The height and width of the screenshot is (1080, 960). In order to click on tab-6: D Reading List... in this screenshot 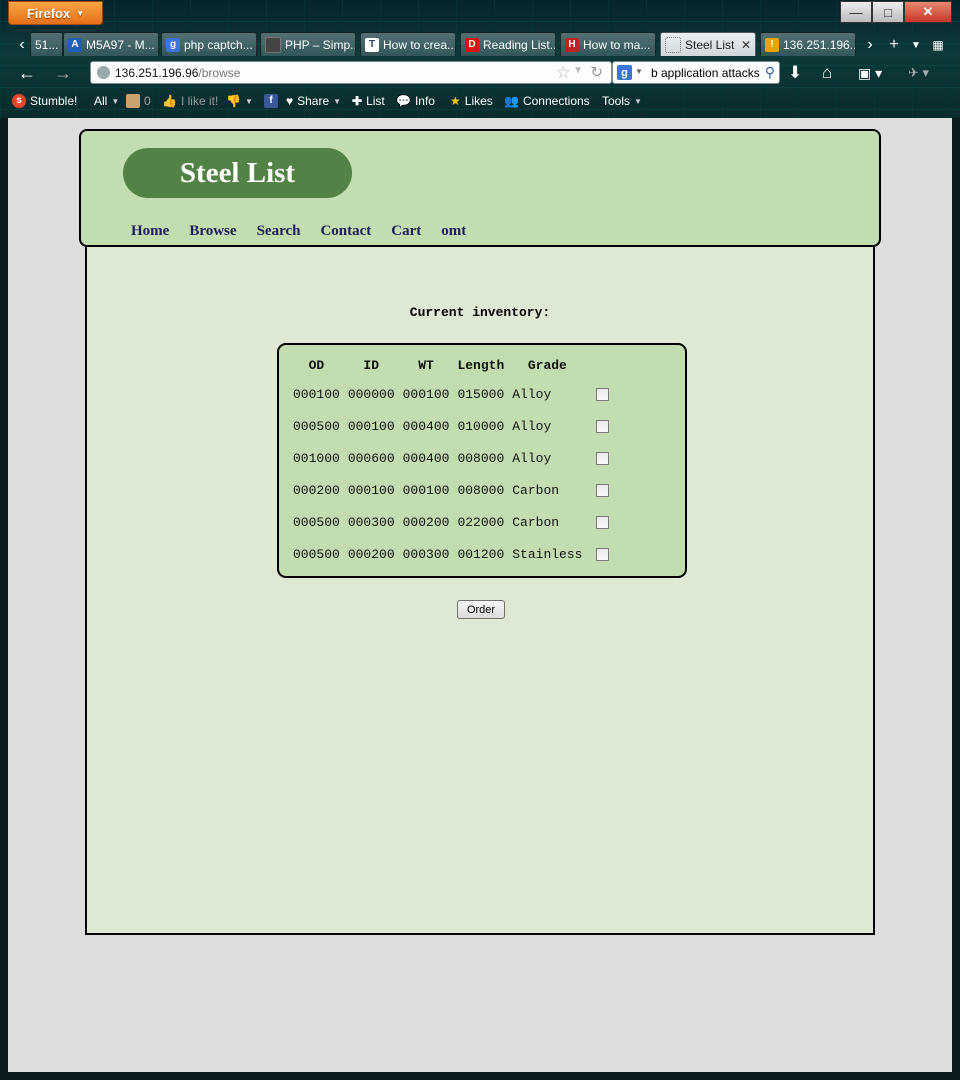, I will do `click(508, 44)`.